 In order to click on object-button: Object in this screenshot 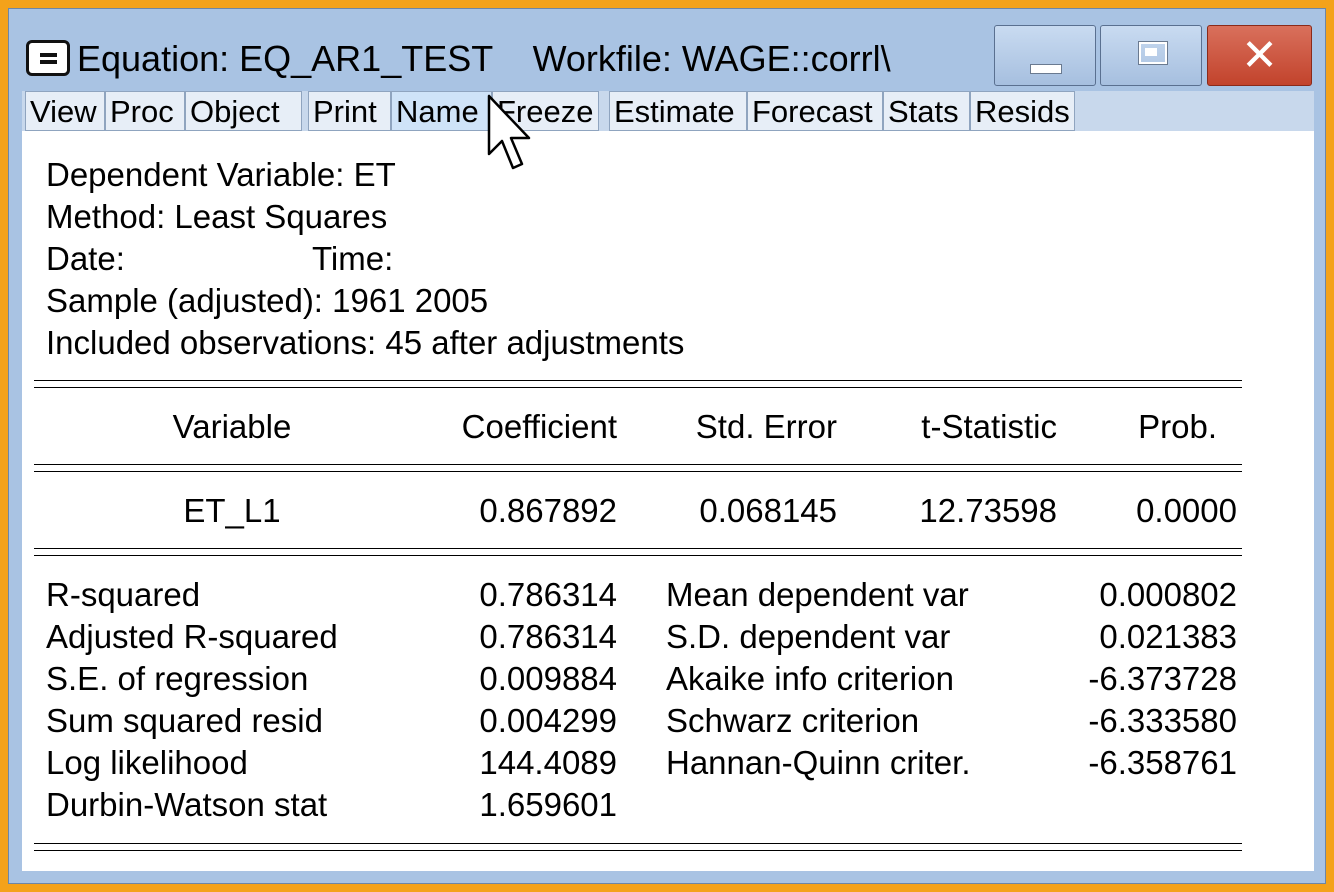, I will do `click(243, 111)`.